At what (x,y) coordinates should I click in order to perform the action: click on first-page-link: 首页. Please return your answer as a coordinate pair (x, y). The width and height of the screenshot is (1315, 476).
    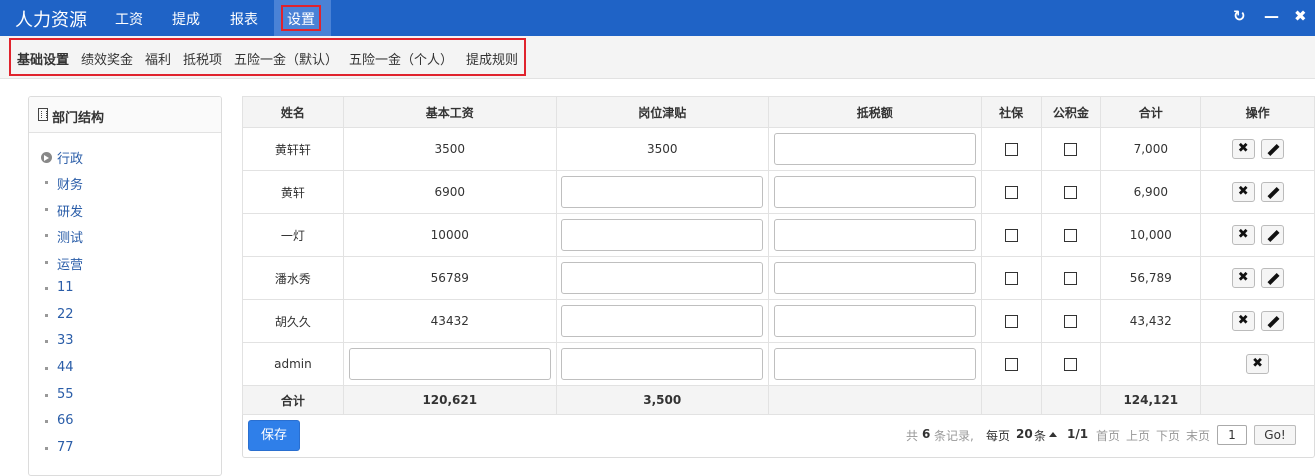
    Looking at the image, I should click on (1108, 435).